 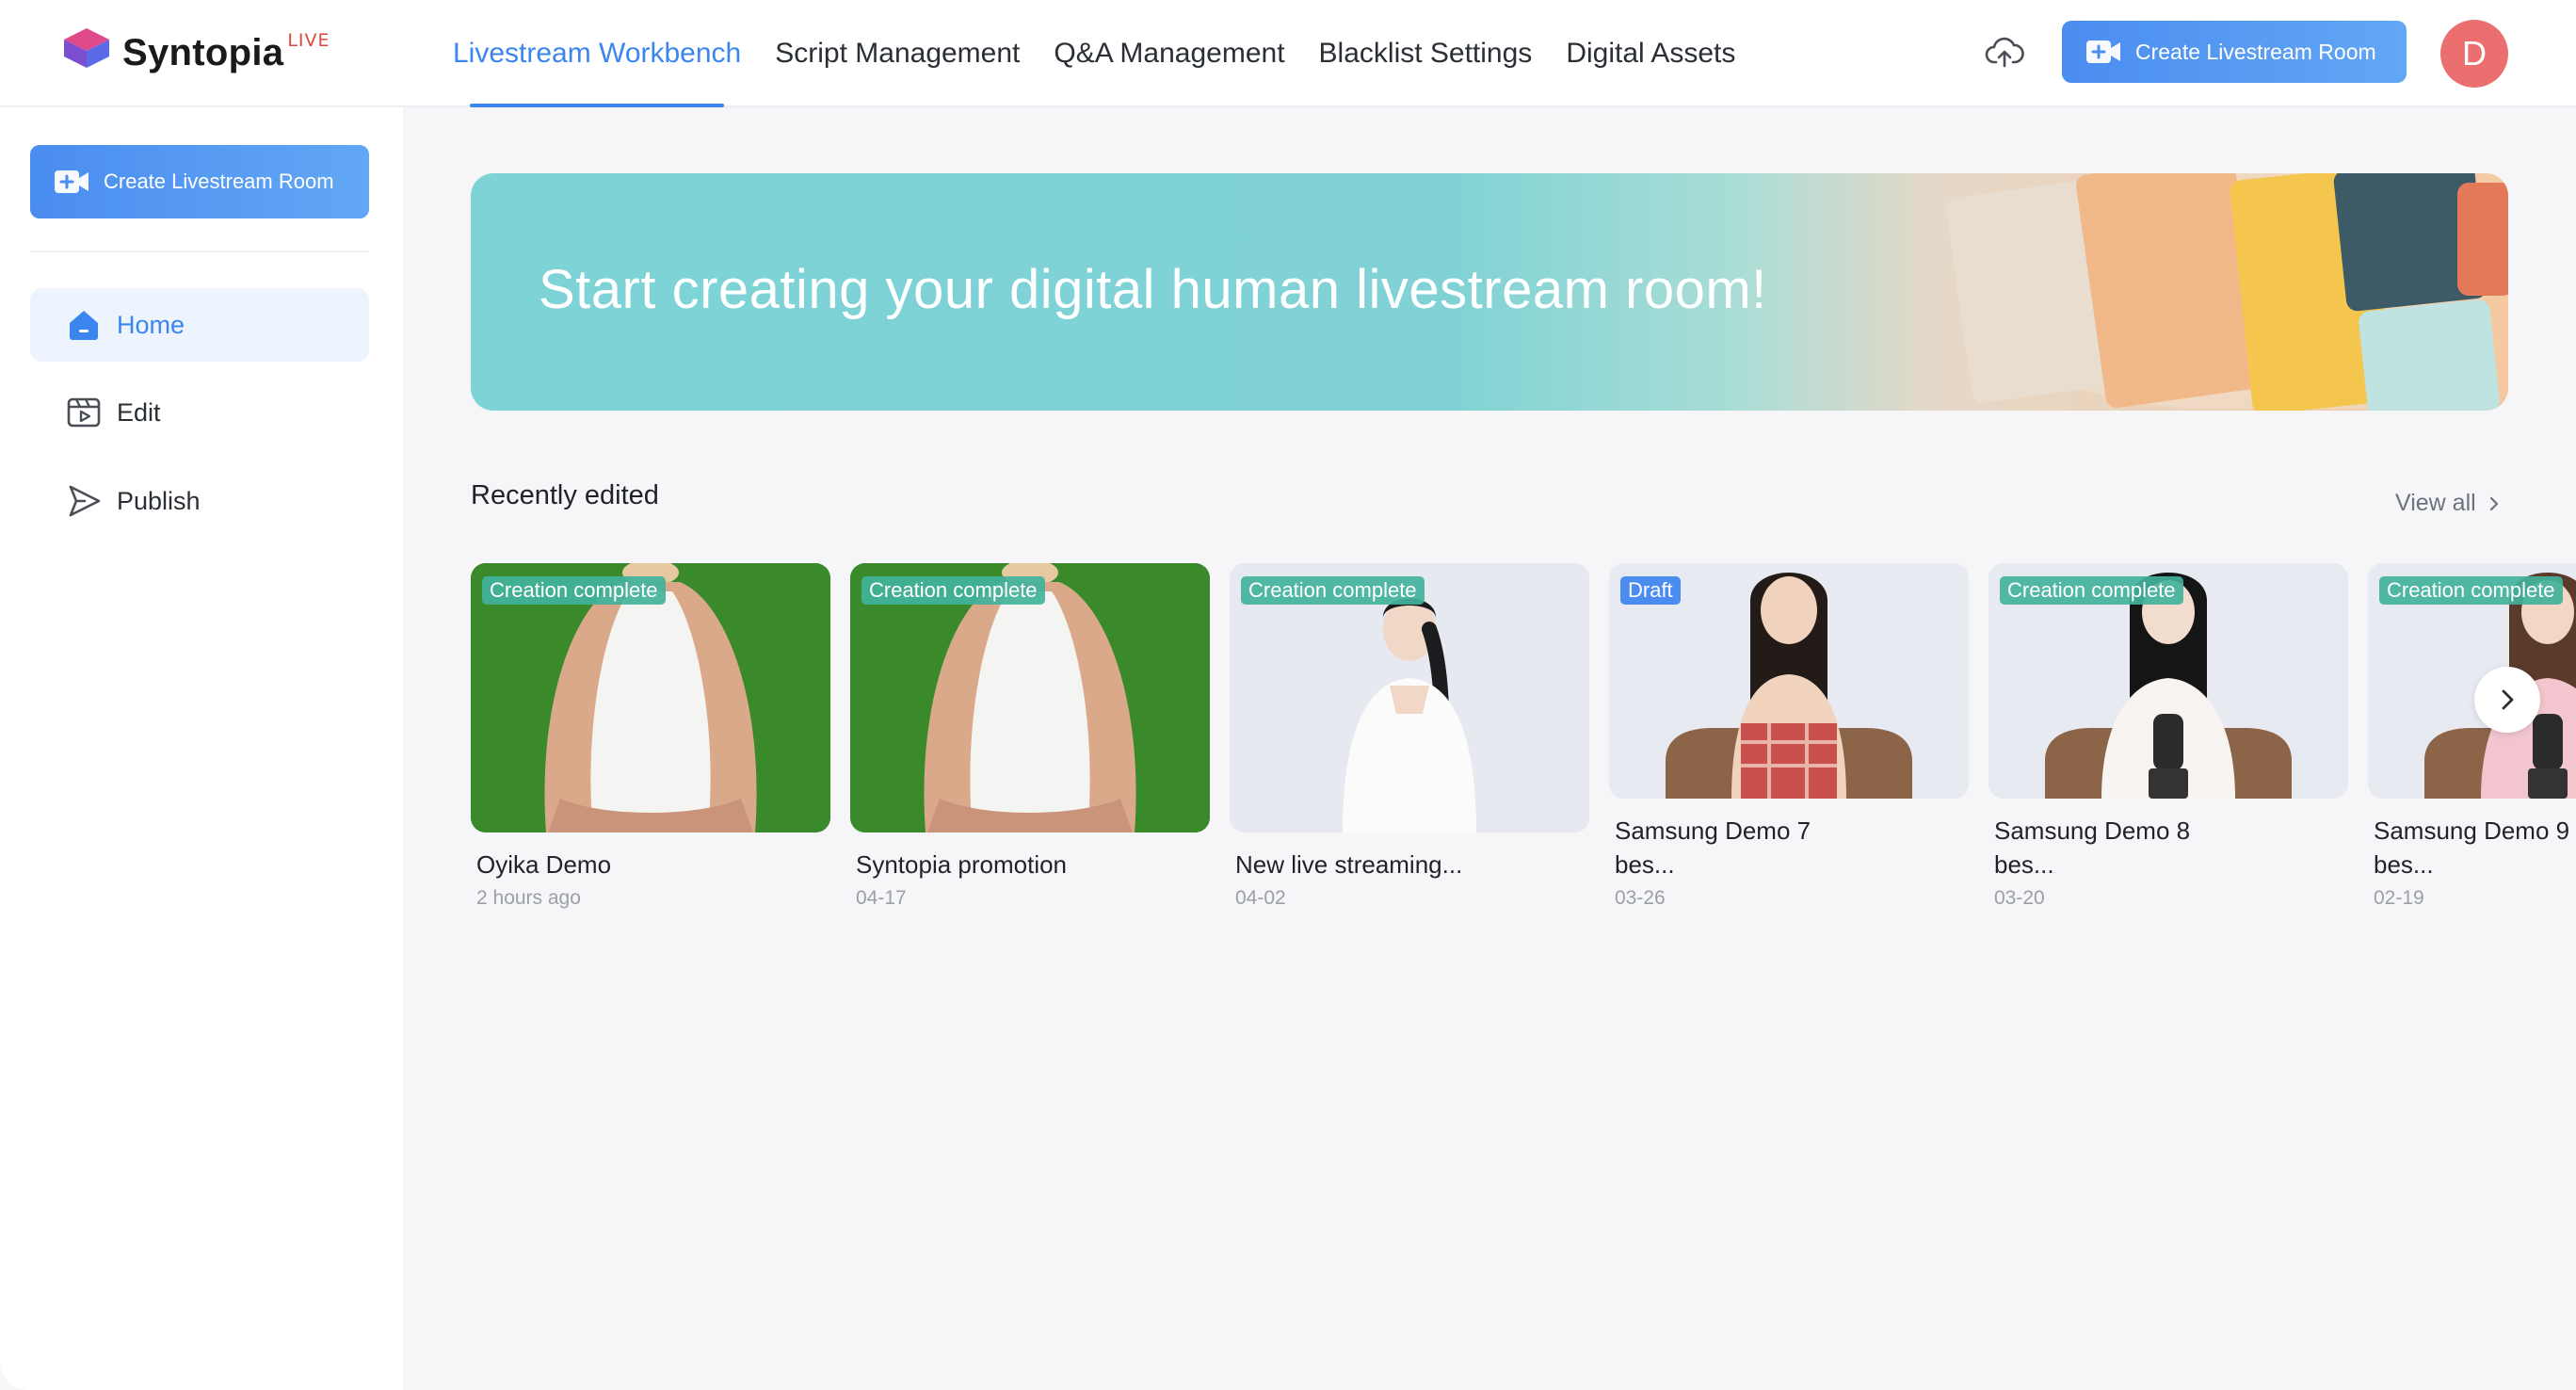 I want to click on sidebar-item-home: Home, so click(x=199, y=325).